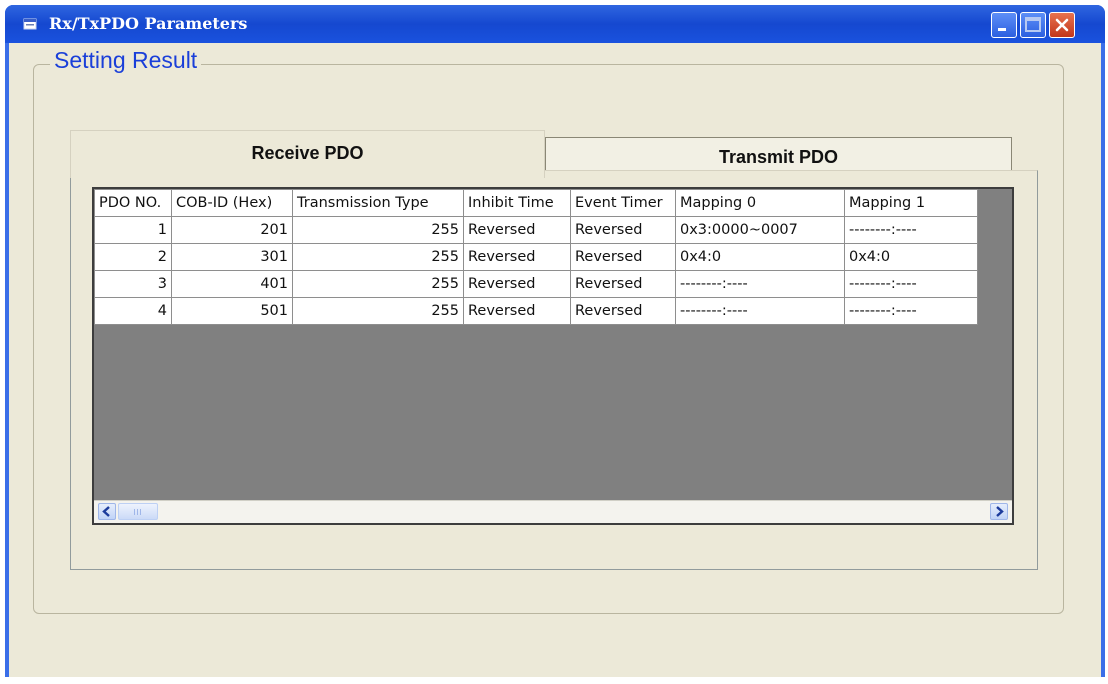 The width and height of the screenshot is (1108, 684). Describe the element at coordinates (232, 284) in the screenshot. I see `table-cell: 401` at that location.